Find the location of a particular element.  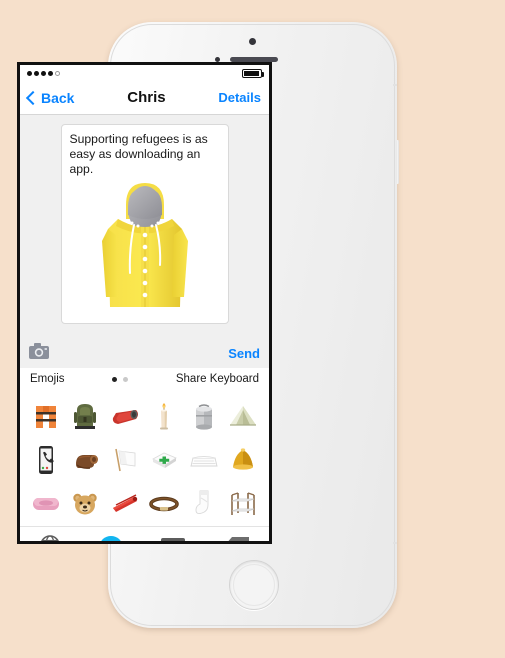

message-input-row: Send is located at coordinates (144, 353).